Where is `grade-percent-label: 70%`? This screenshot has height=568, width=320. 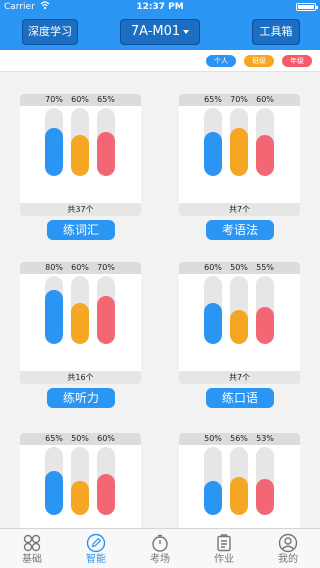
grade-percent-label: 70% is located at coordinates (106, 267).